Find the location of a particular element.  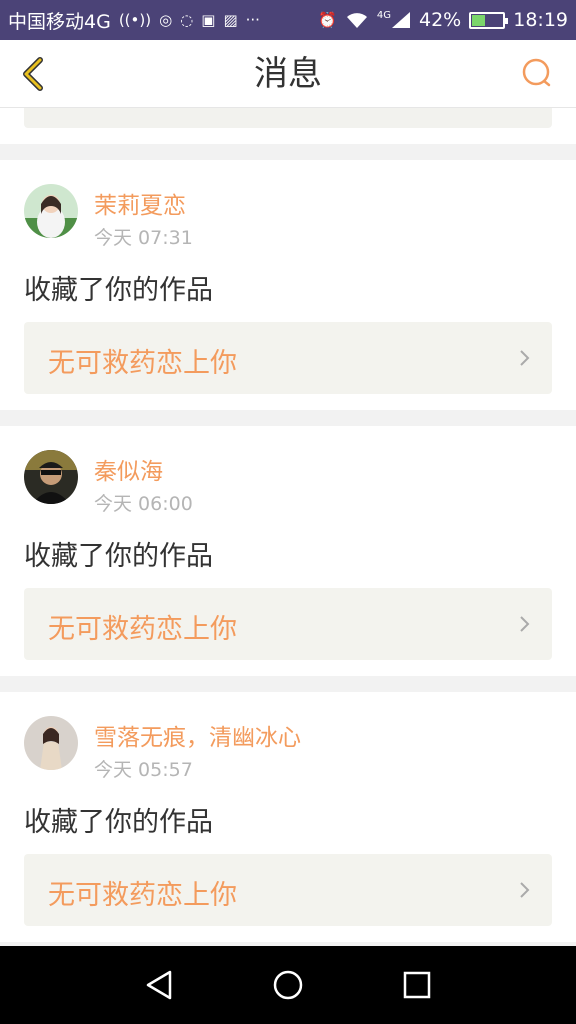

battery-fill is located at coordinates (478, 20).